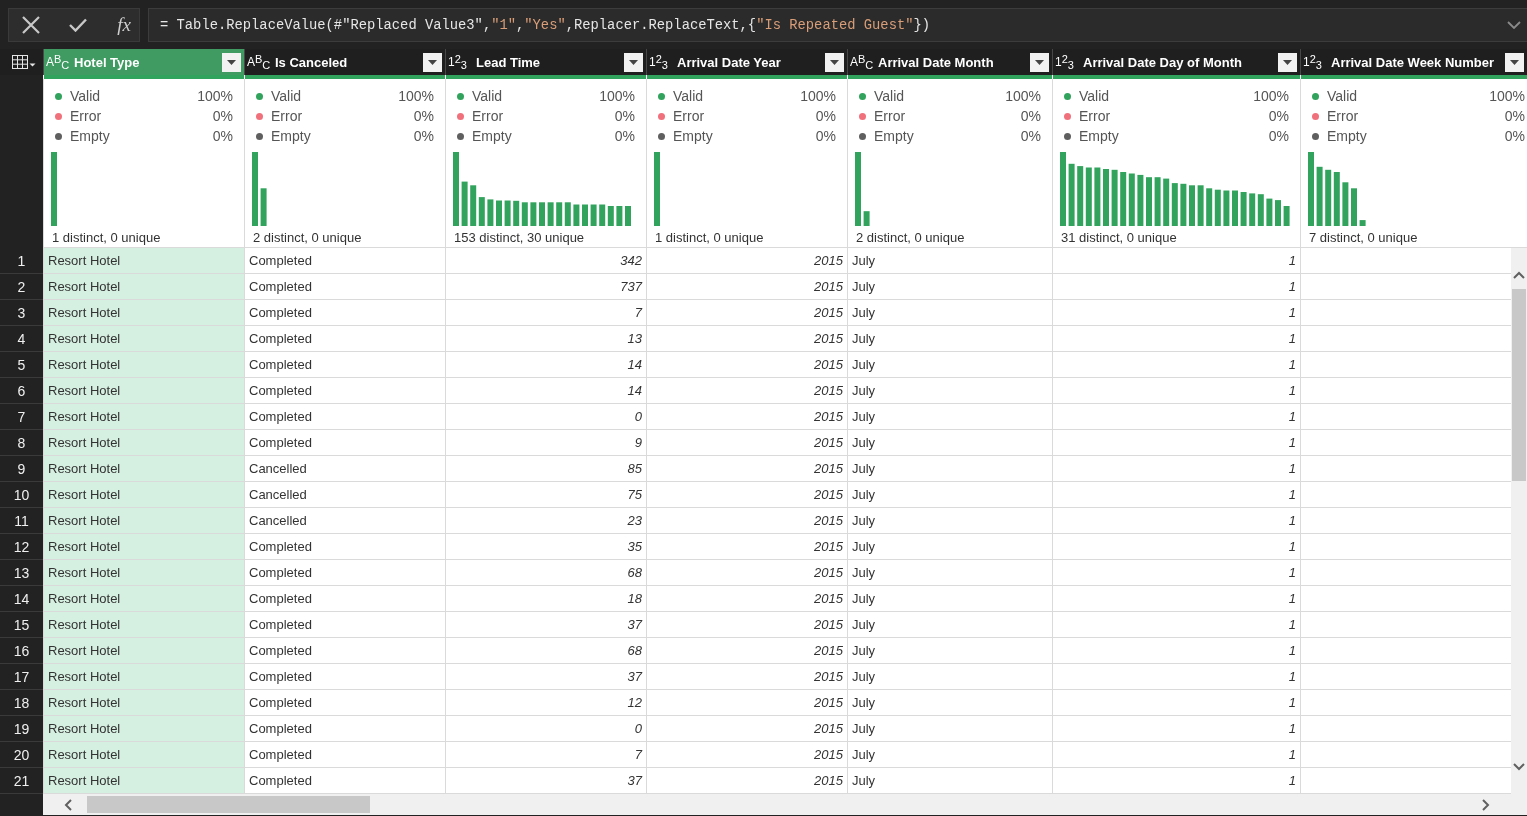 This screenshot has width=1527, height=816. I want to click on column-name: Arrival Date Month, so click(936, 62).